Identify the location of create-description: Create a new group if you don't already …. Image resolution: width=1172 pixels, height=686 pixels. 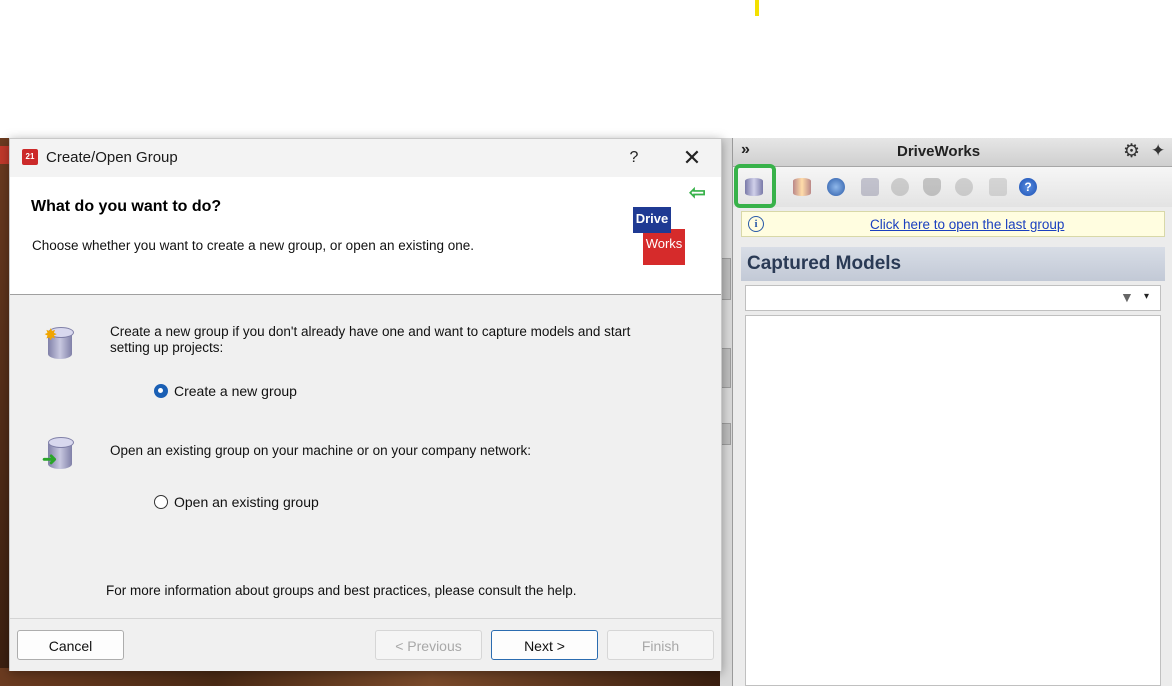
(370, 339).